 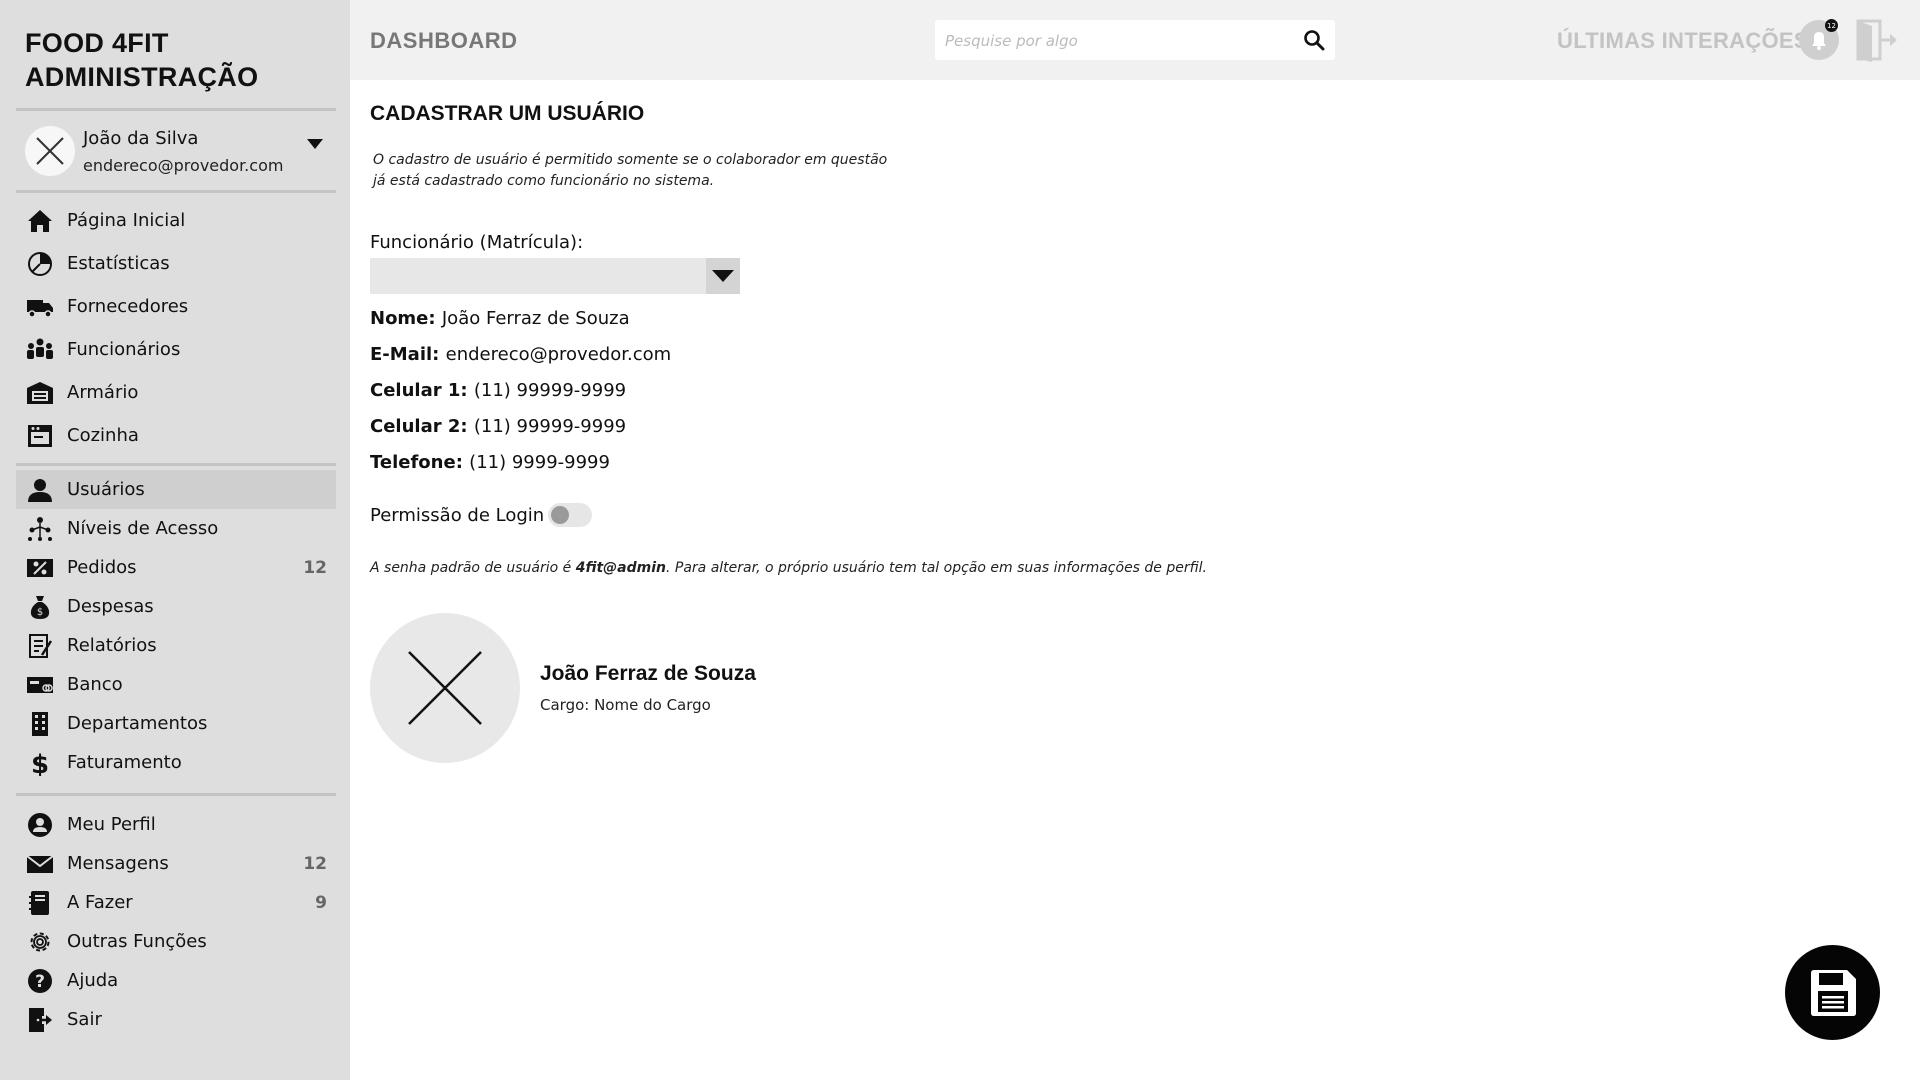 I want to click on notifications-button: 12, so click(x=1819, y=40).